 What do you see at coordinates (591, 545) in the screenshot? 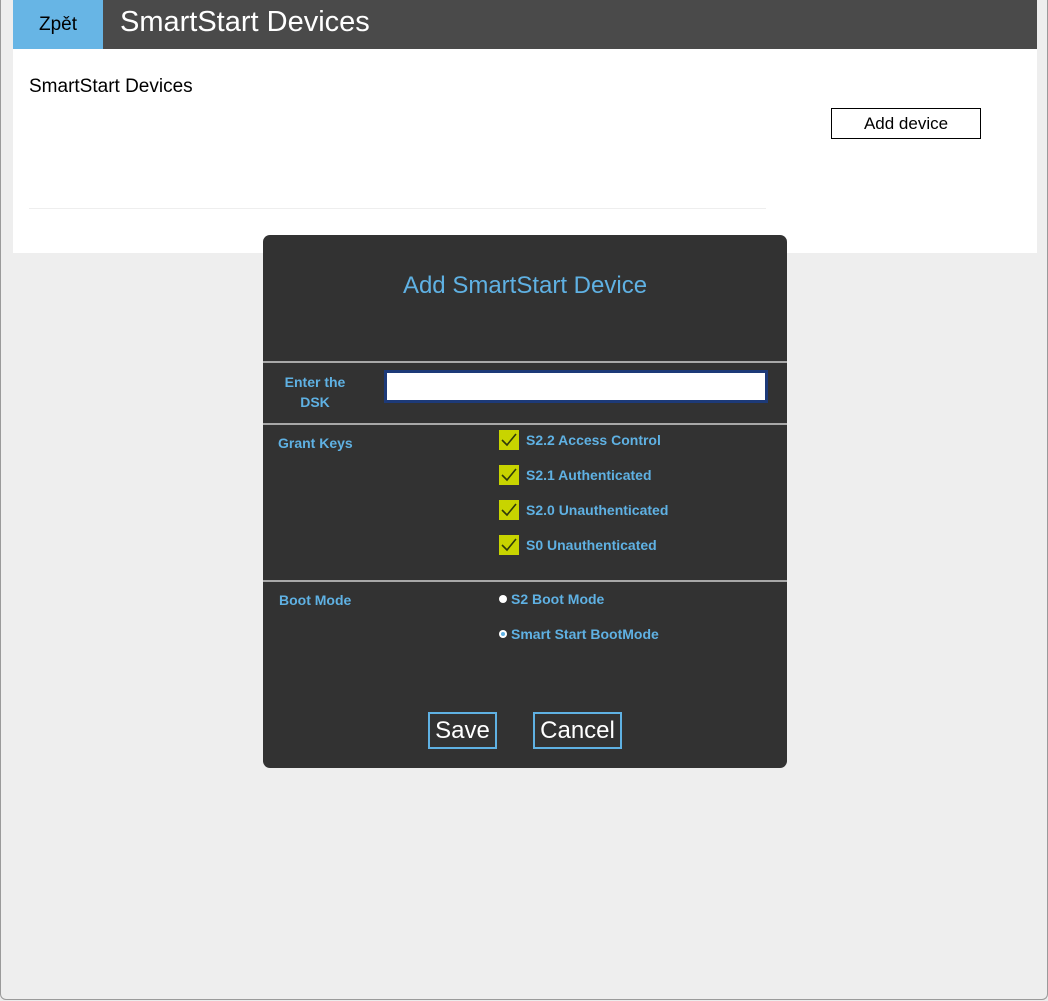
I see `grant-key-label: S0 Unauthenticated` at bounding box center [591, 545].